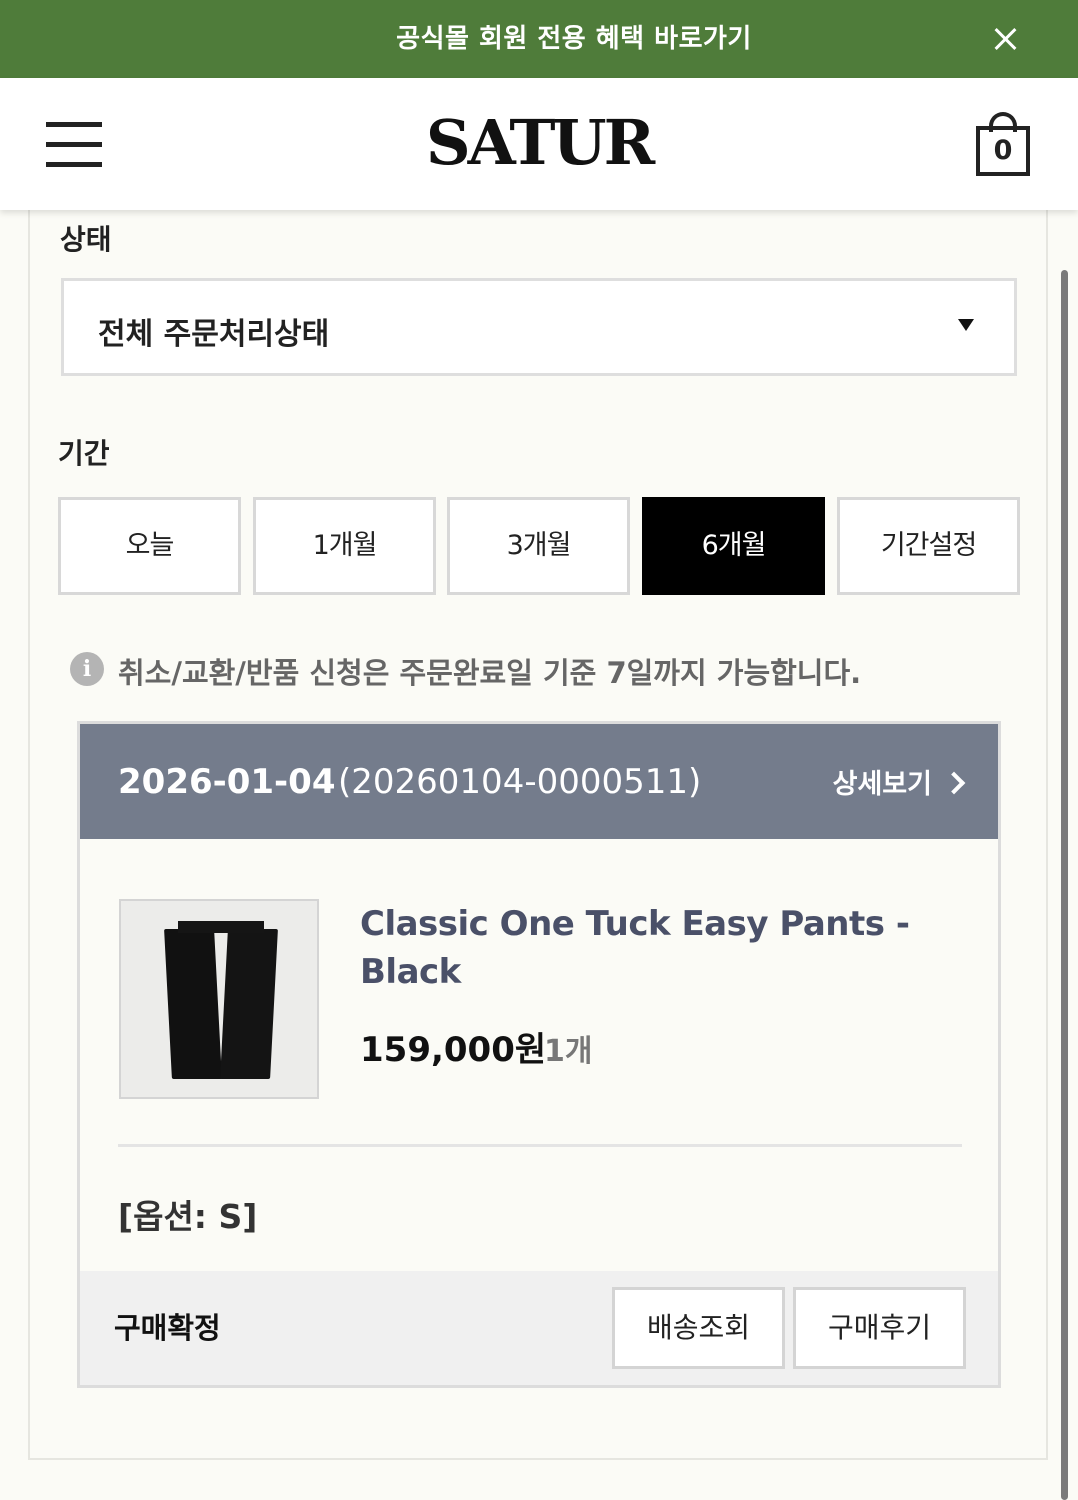 The image size is (1078, 1500). I want to click on status-select: 전체 주문처리상태, so click(539, 327).